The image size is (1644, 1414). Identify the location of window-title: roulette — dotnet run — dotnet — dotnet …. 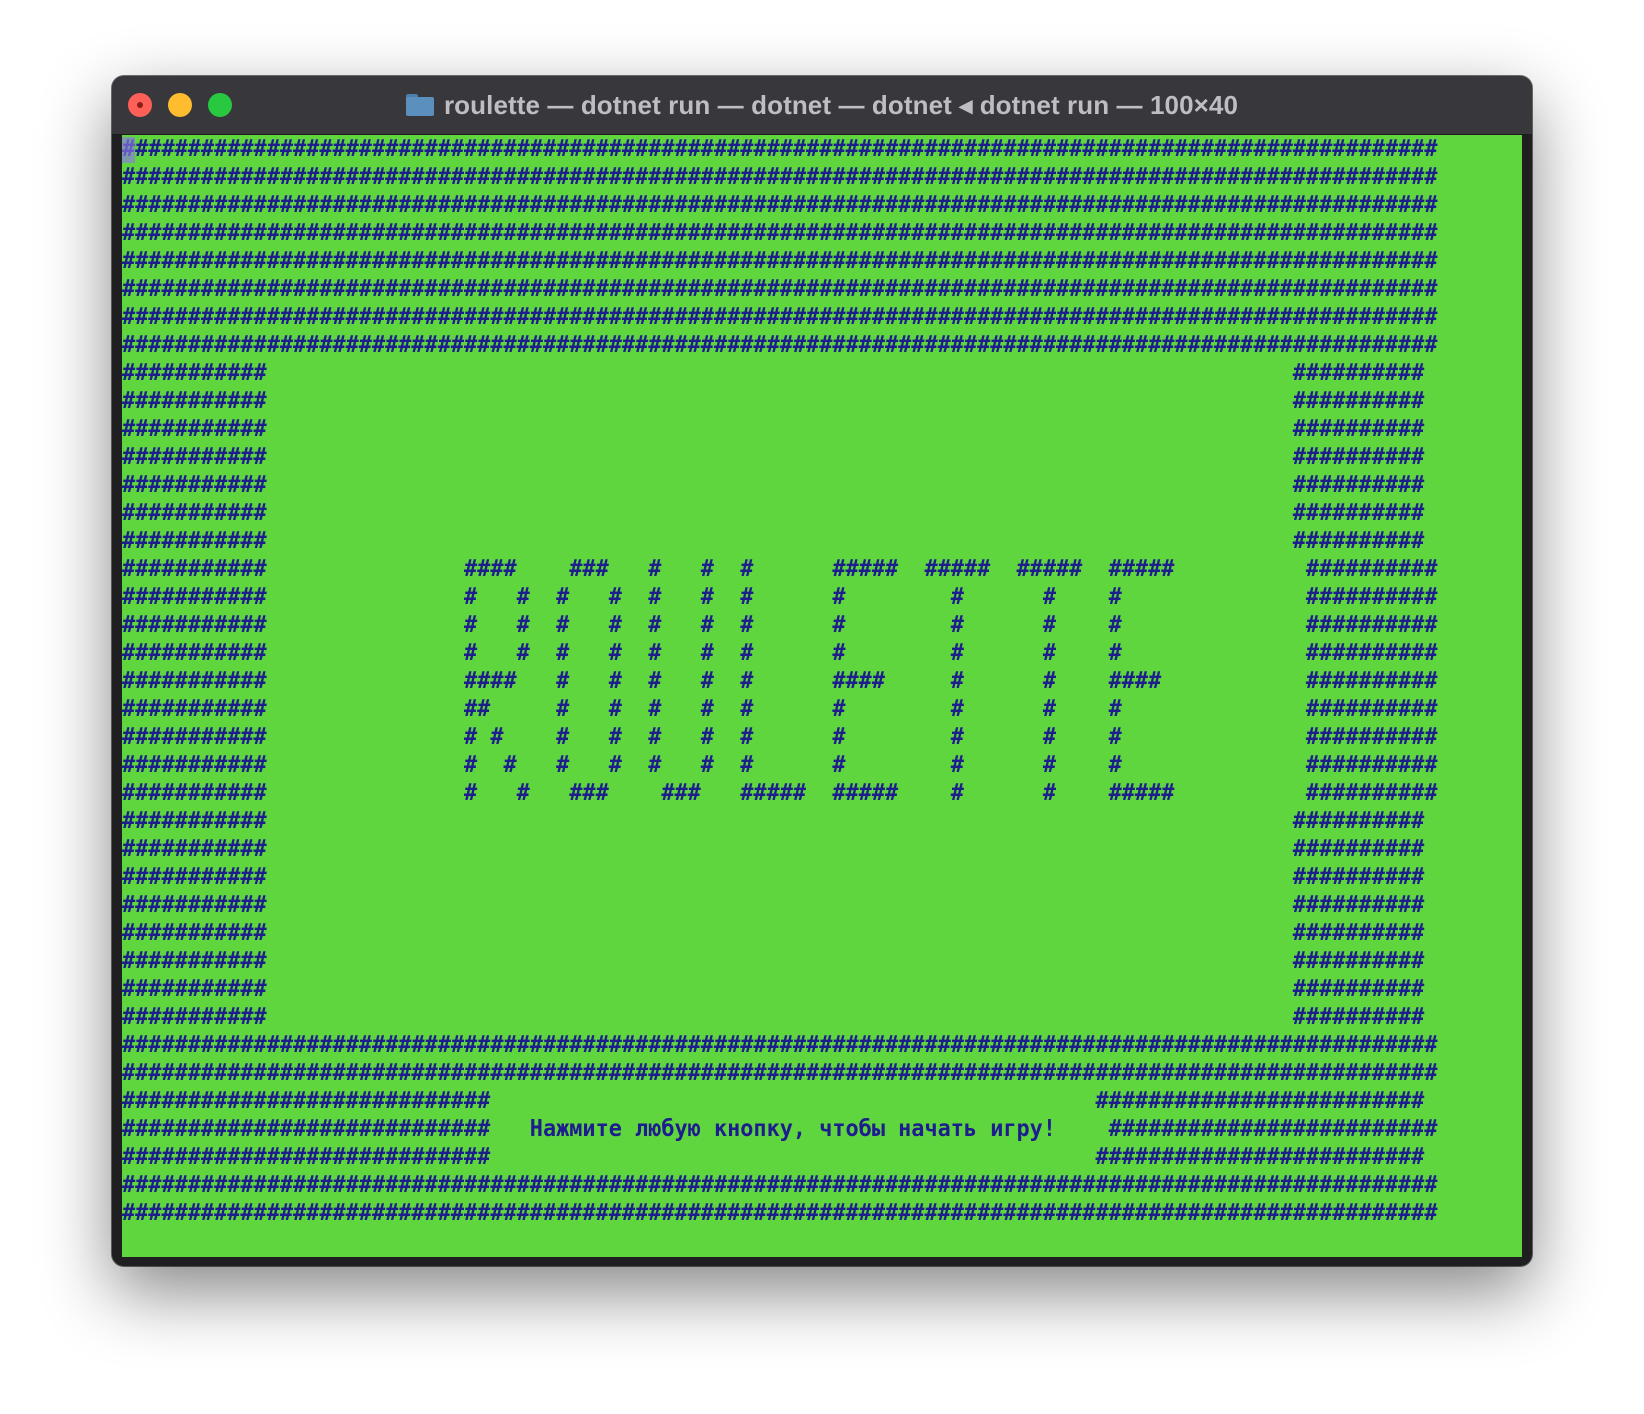
(841, 104).